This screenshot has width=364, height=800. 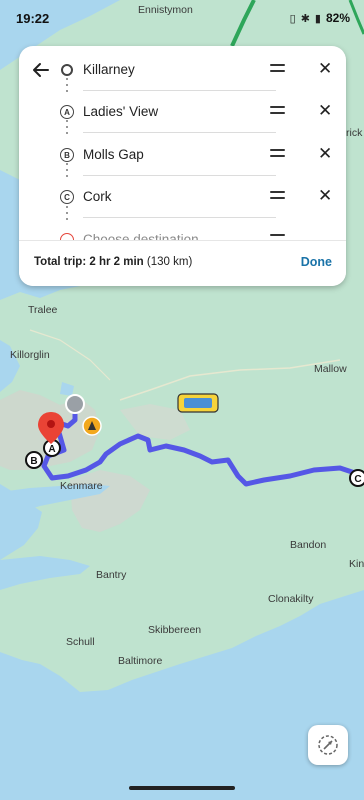 I want to click on total-trip: Total trip: 2 hr 2 min (130 km), so click(x=113, y=262).